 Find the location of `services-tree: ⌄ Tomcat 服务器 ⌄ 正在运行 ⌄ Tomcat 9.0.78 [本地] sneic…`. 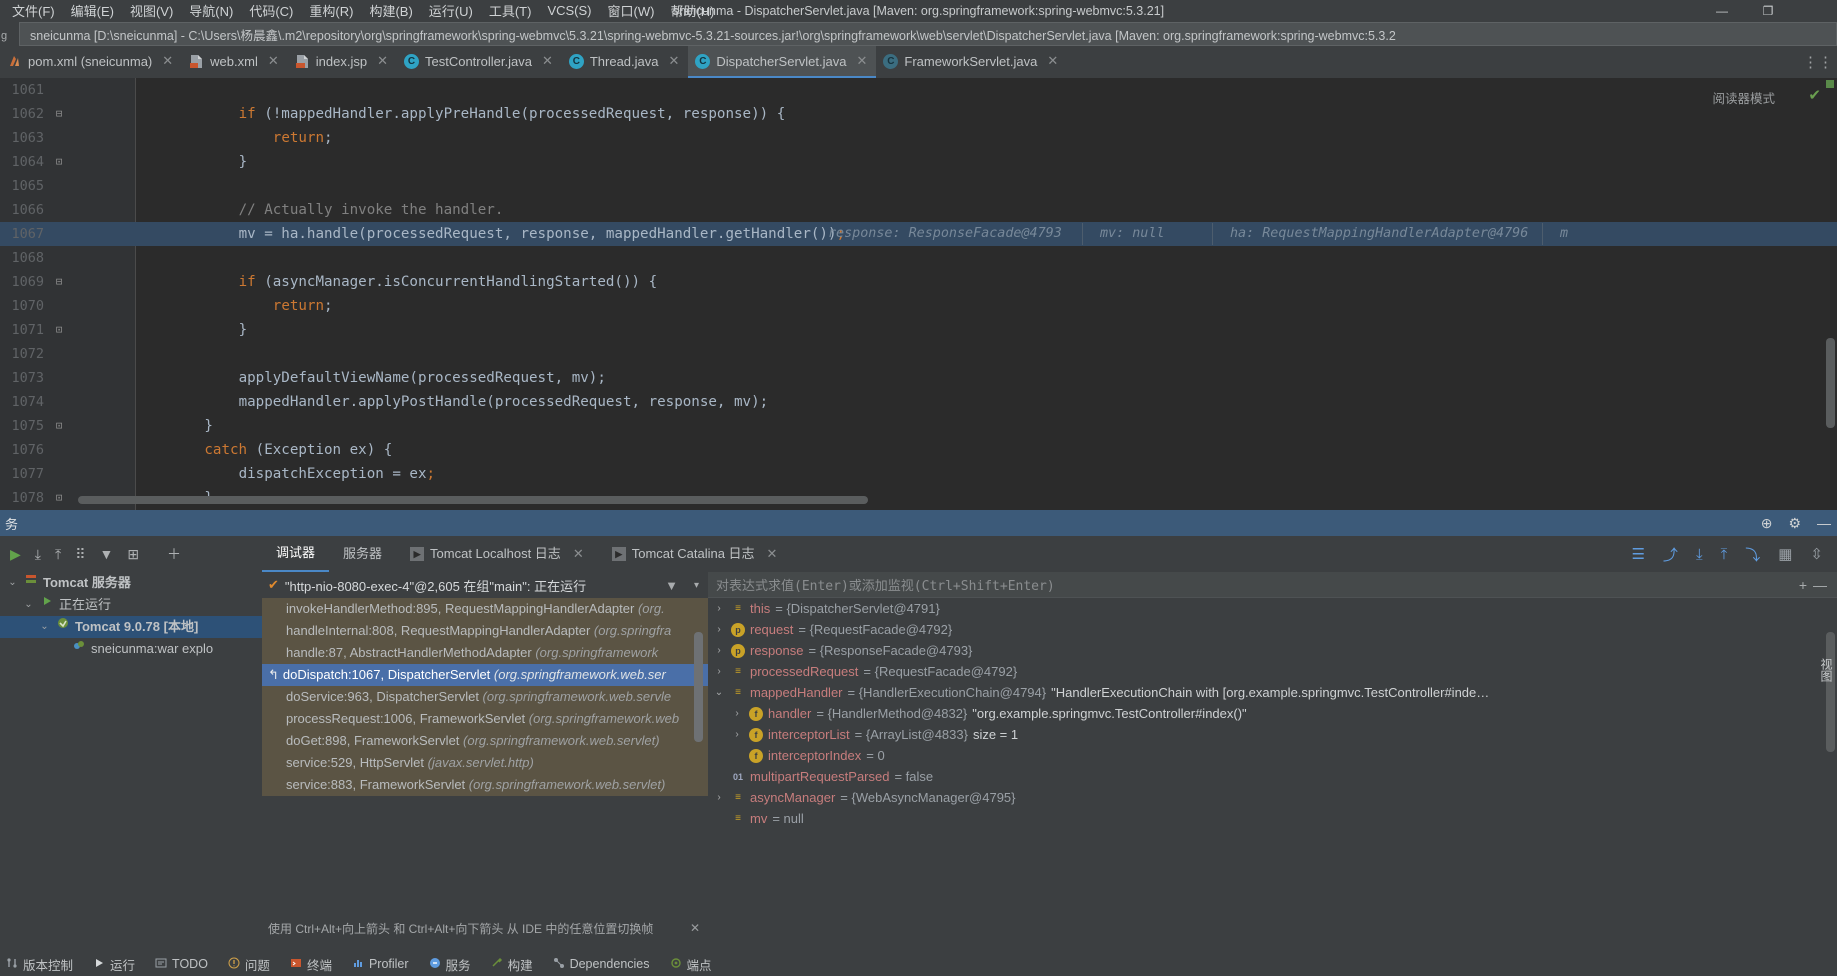

services-tree: ⌄ Tomcat 服务器 ⌄ 正在运行 ⌄ Tomcat 9.0.78 [本地] sneic… is located at coordinates (131, 756).